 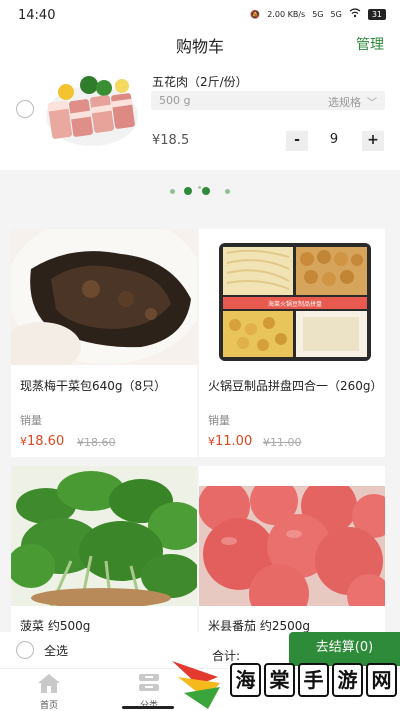 I want to click on loading-dots, so click(x=205, y=191).